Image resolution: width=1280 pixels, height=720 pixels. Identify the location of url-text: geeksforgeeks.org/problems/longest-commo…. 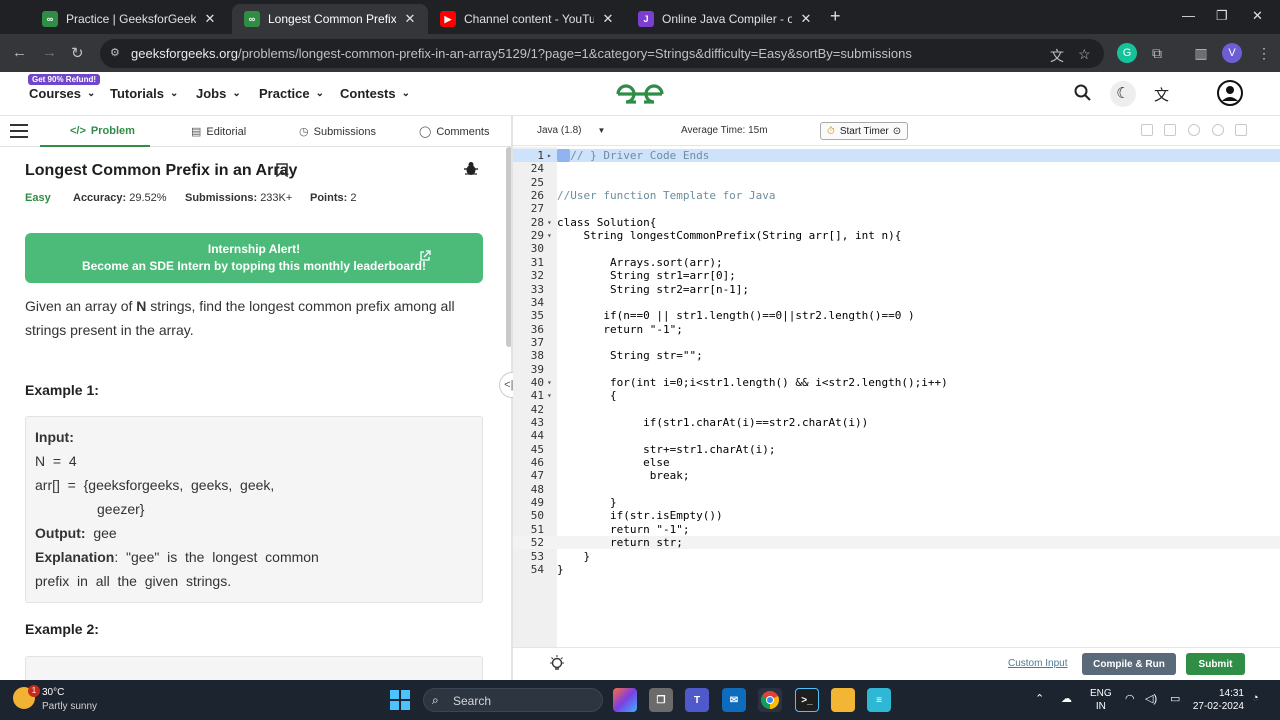
(521, 53).